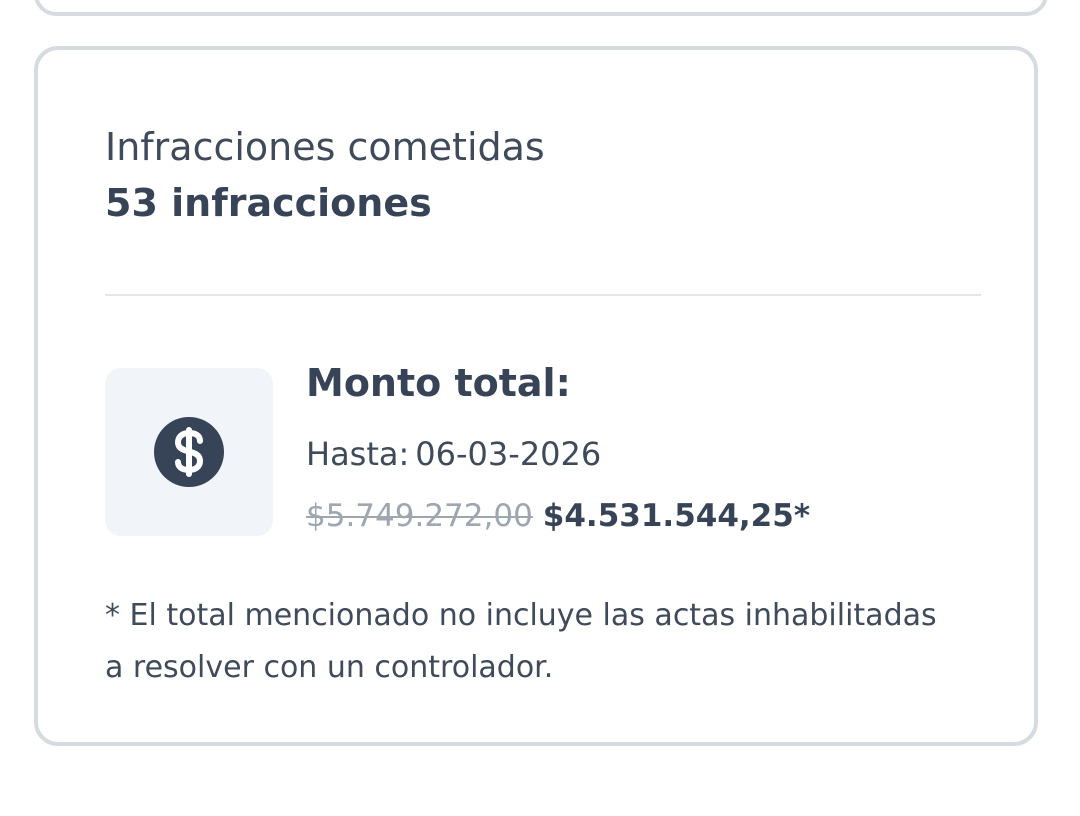  Describe the element at coordinates (268, 203) in the screenshot. I see `infractions-count: 53 infracciones` at that location.